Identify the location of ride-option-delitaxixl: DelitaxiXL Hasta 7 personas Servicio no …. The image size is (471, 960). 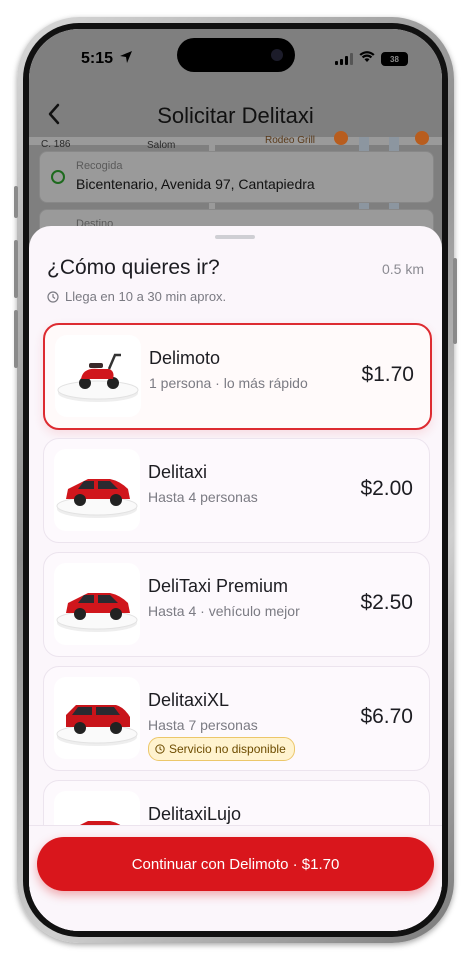
(236, 718).